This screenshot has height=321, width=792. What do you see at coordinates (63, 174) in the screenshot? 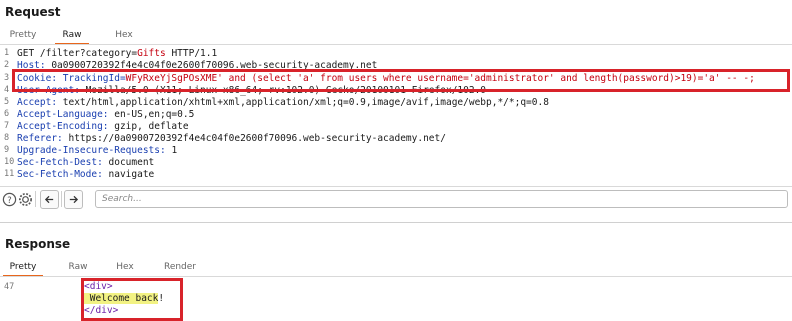
I see `code-token: Sec-Fetch-Mode:` at bounding box center [63, 174].